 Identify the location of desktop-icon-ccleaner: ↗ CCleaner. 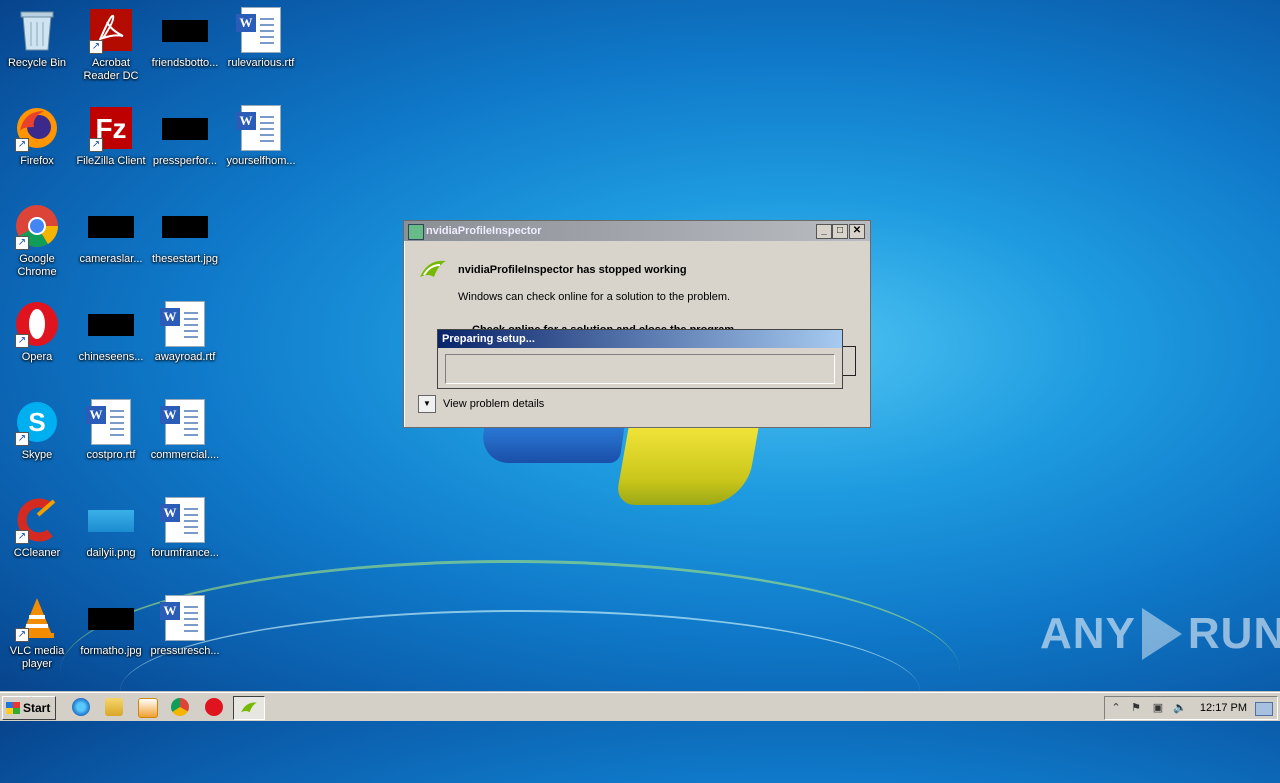
(37, 528).